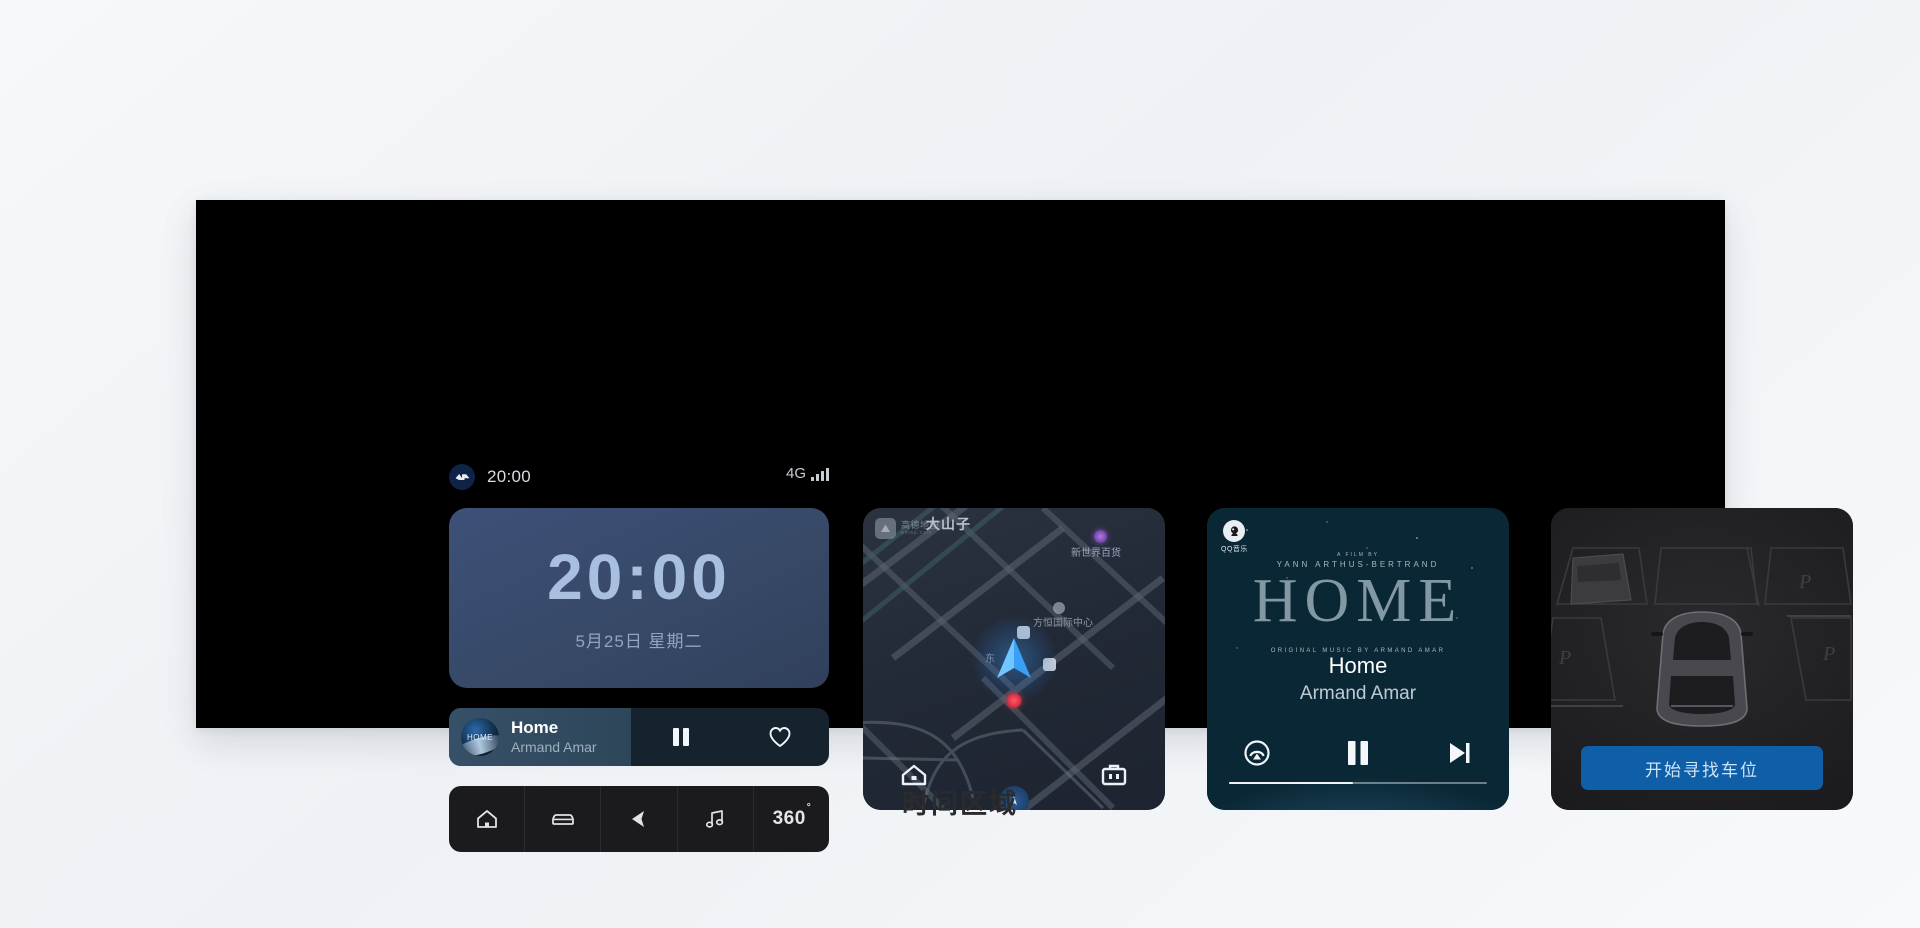 This screenshot has width=1920, height=928. What do you see at coordinates (1014, 700) in the screenshot?
I see `map-traffic-marker` at bounding box center [1014, 700].